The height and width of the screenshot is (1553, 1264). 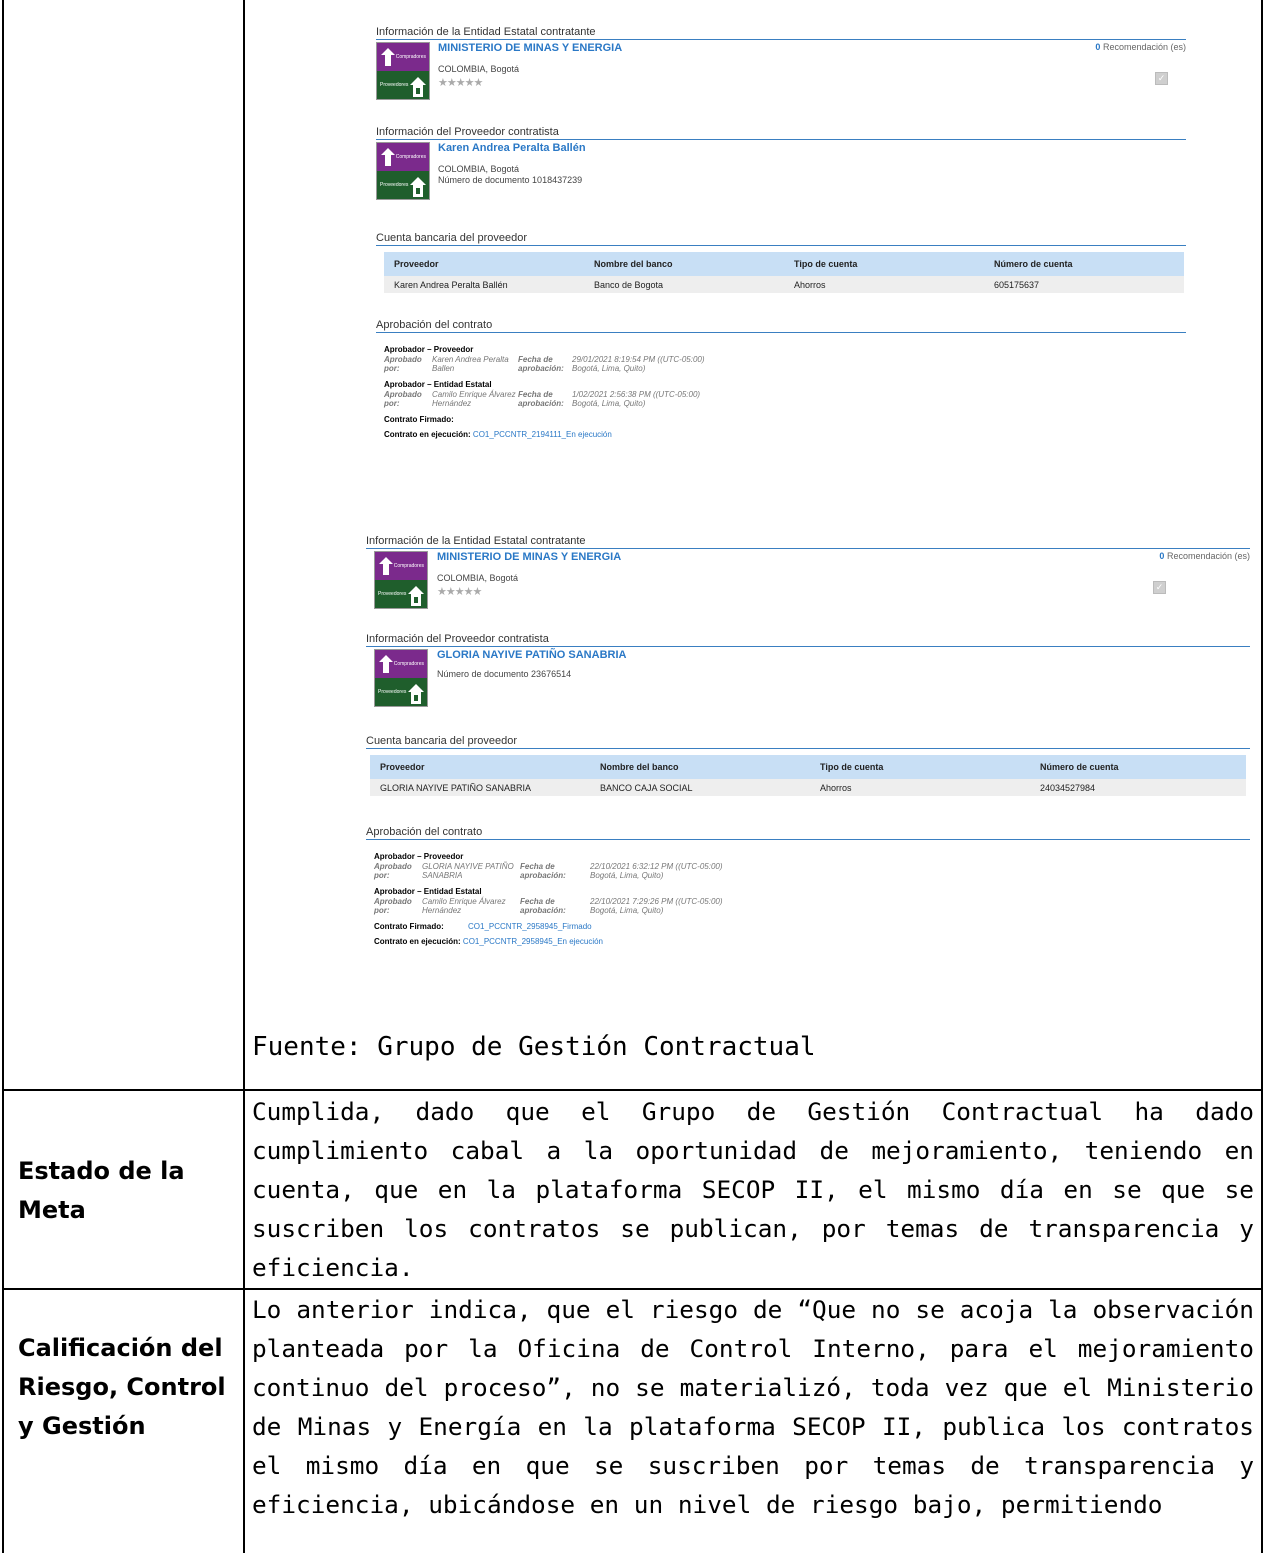 I want to click on signed-link: CO1_PCCNTR_2958945_Firmado, so click(x=530, y=926).